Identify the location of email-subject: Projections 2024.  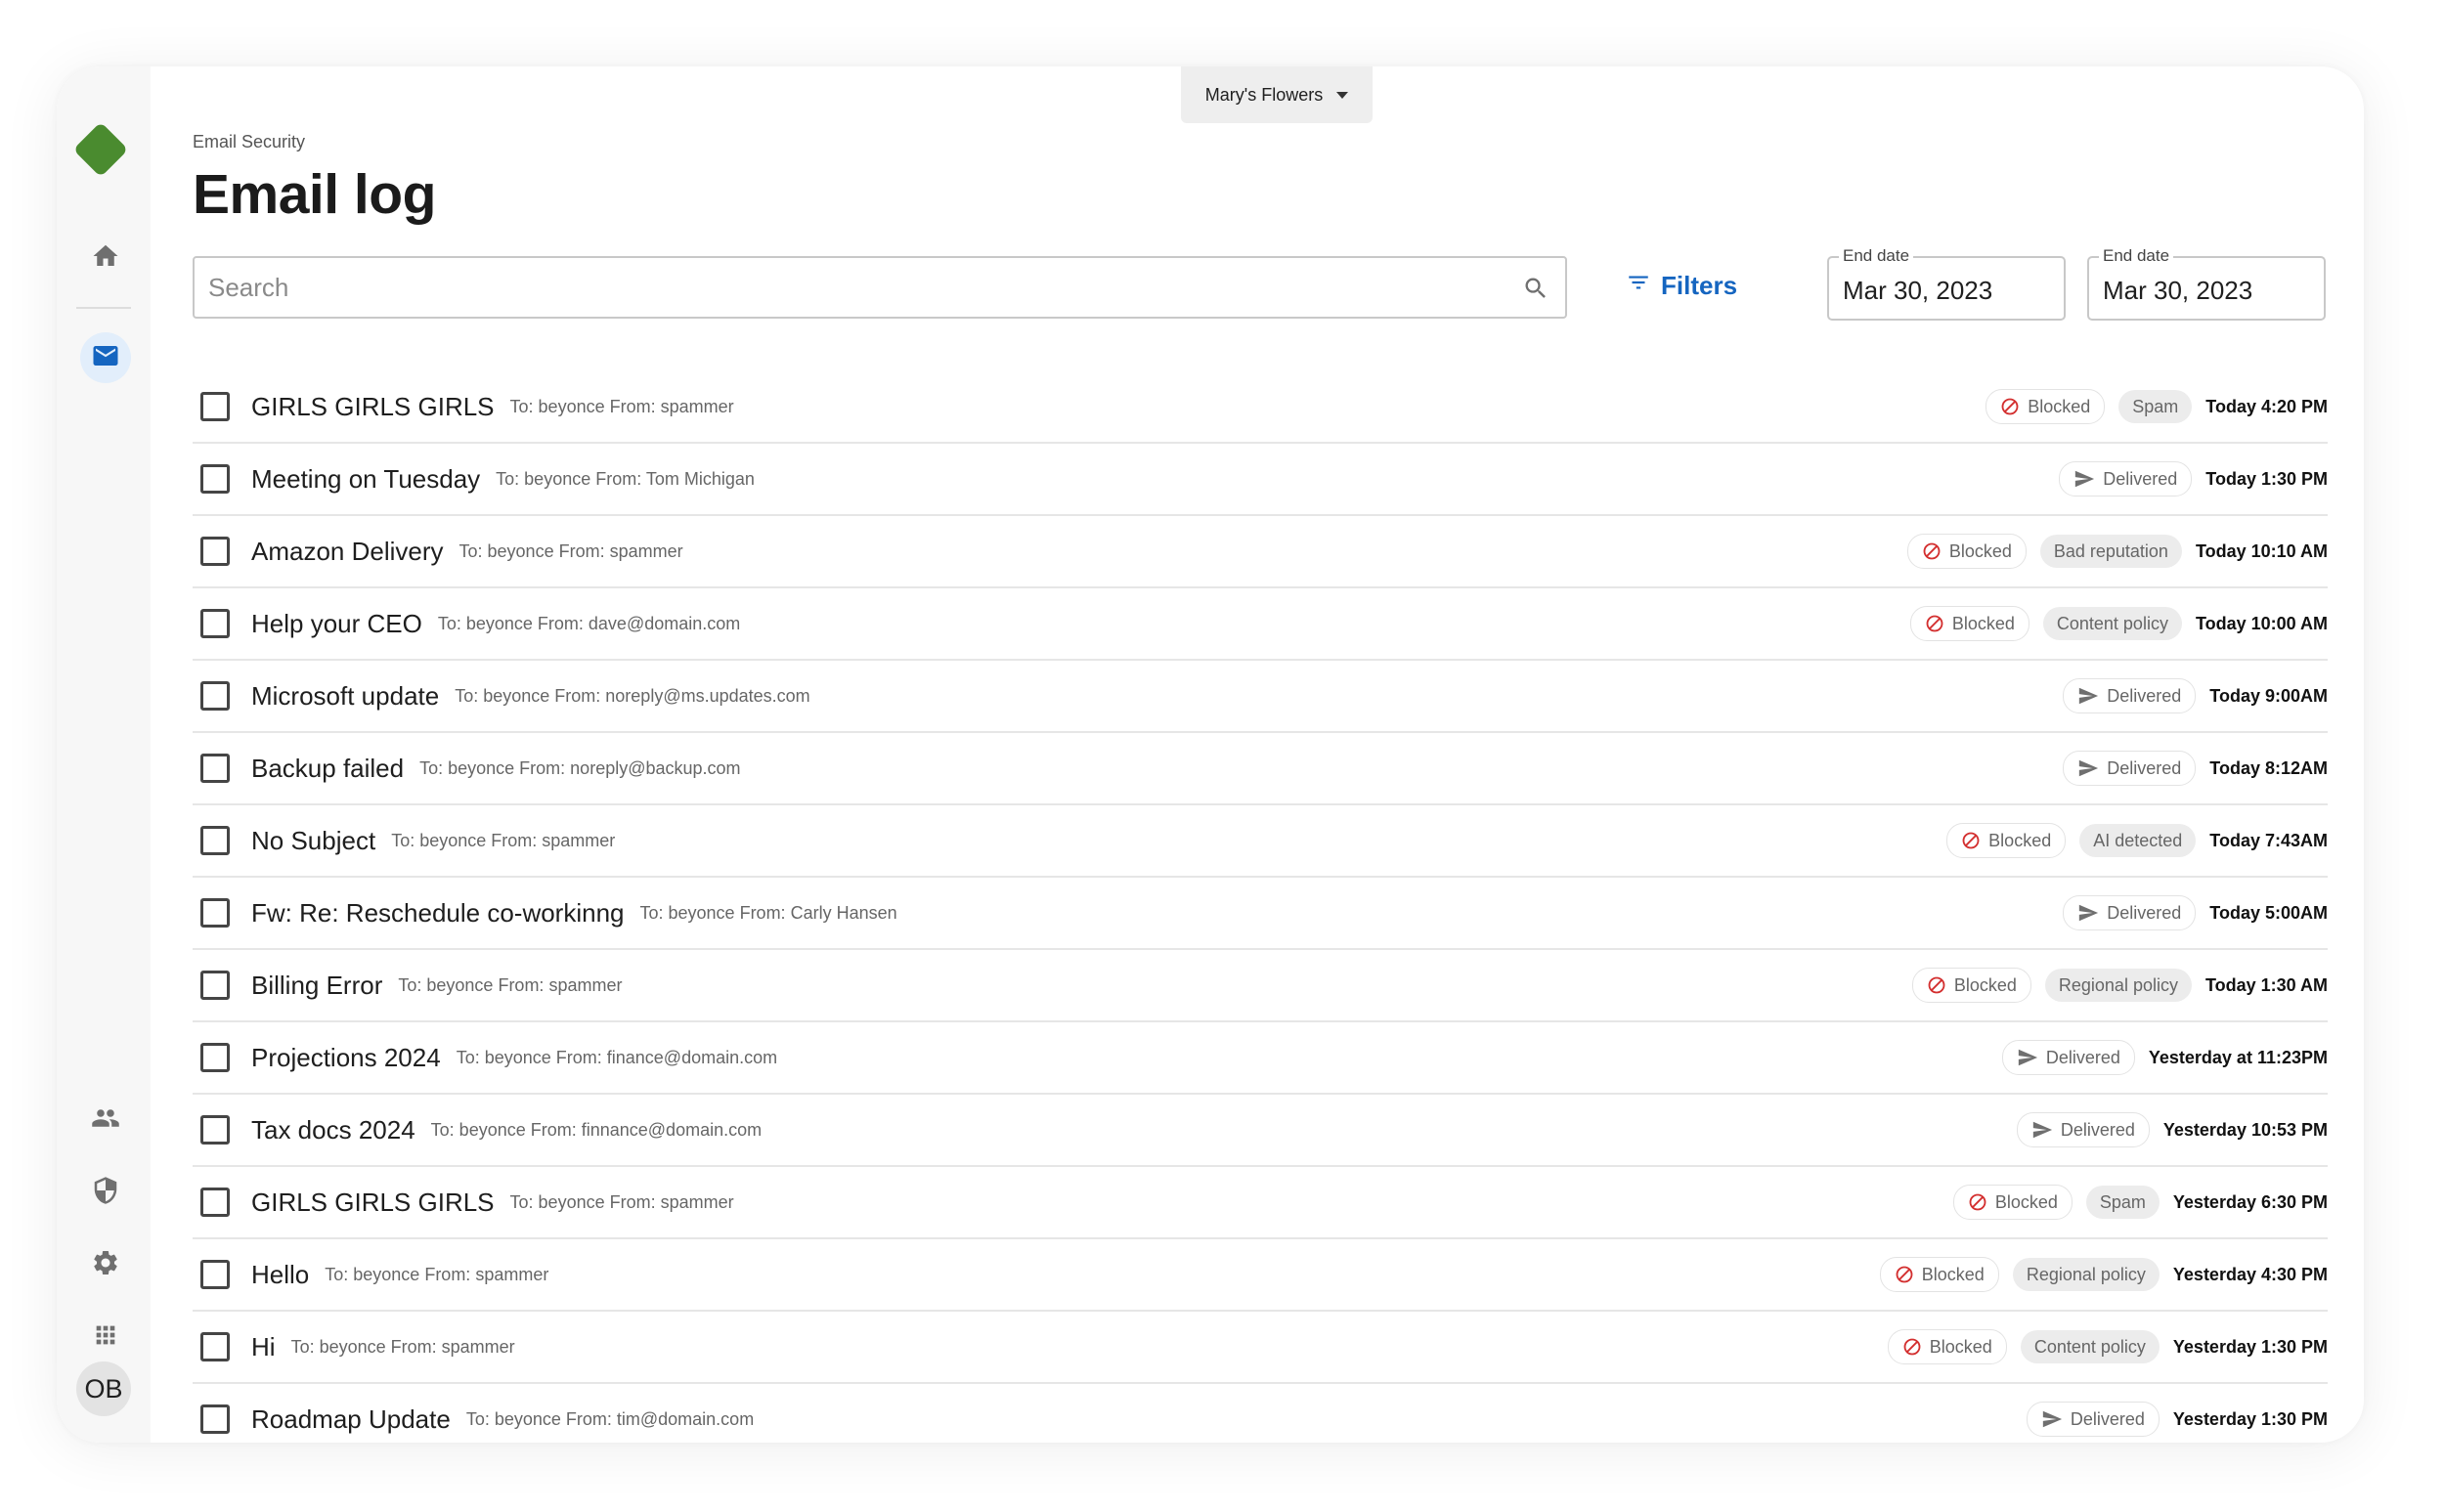
(346, 1057).